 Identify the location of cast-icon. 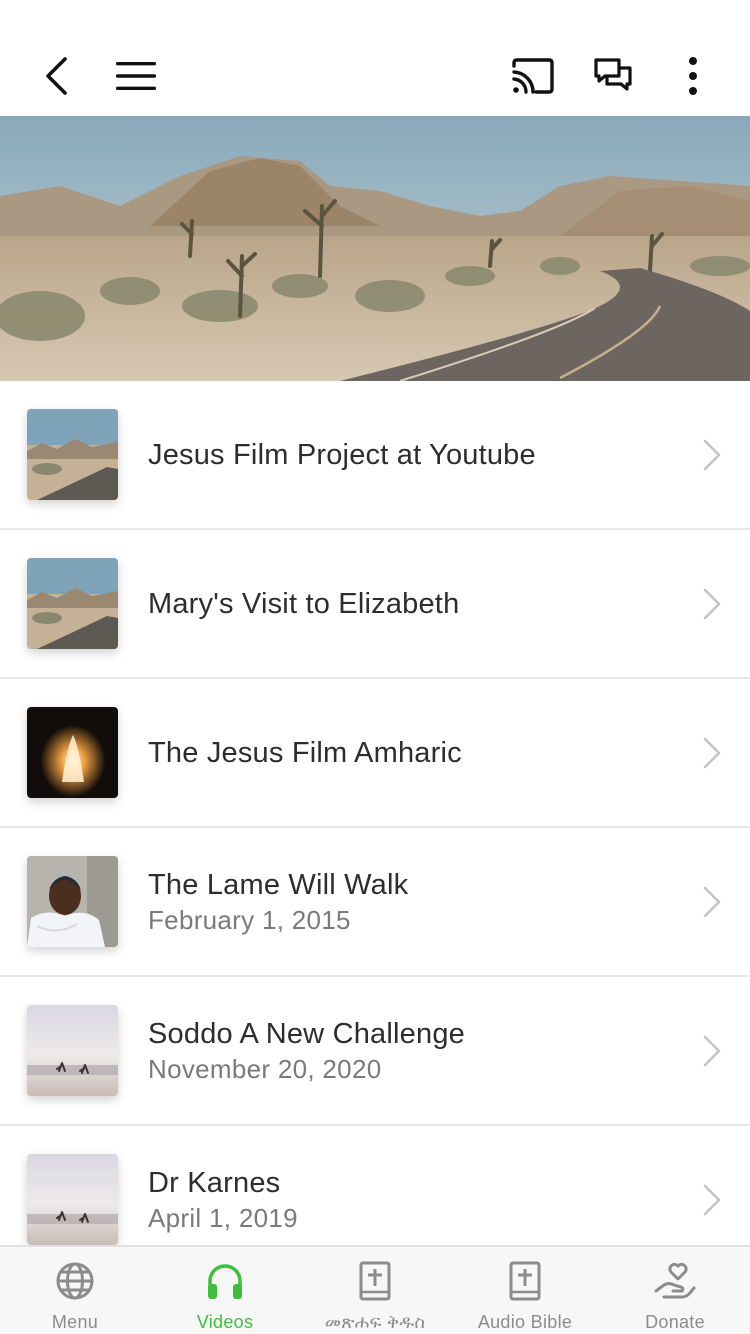
(533, 76).